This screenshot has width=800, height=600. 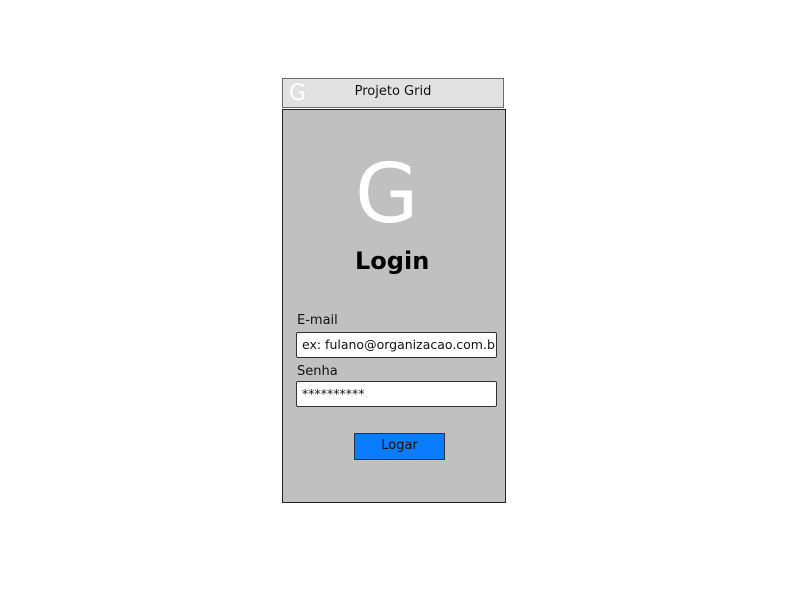 I want to click on login-button: Logar, so click(x=399, y=446).